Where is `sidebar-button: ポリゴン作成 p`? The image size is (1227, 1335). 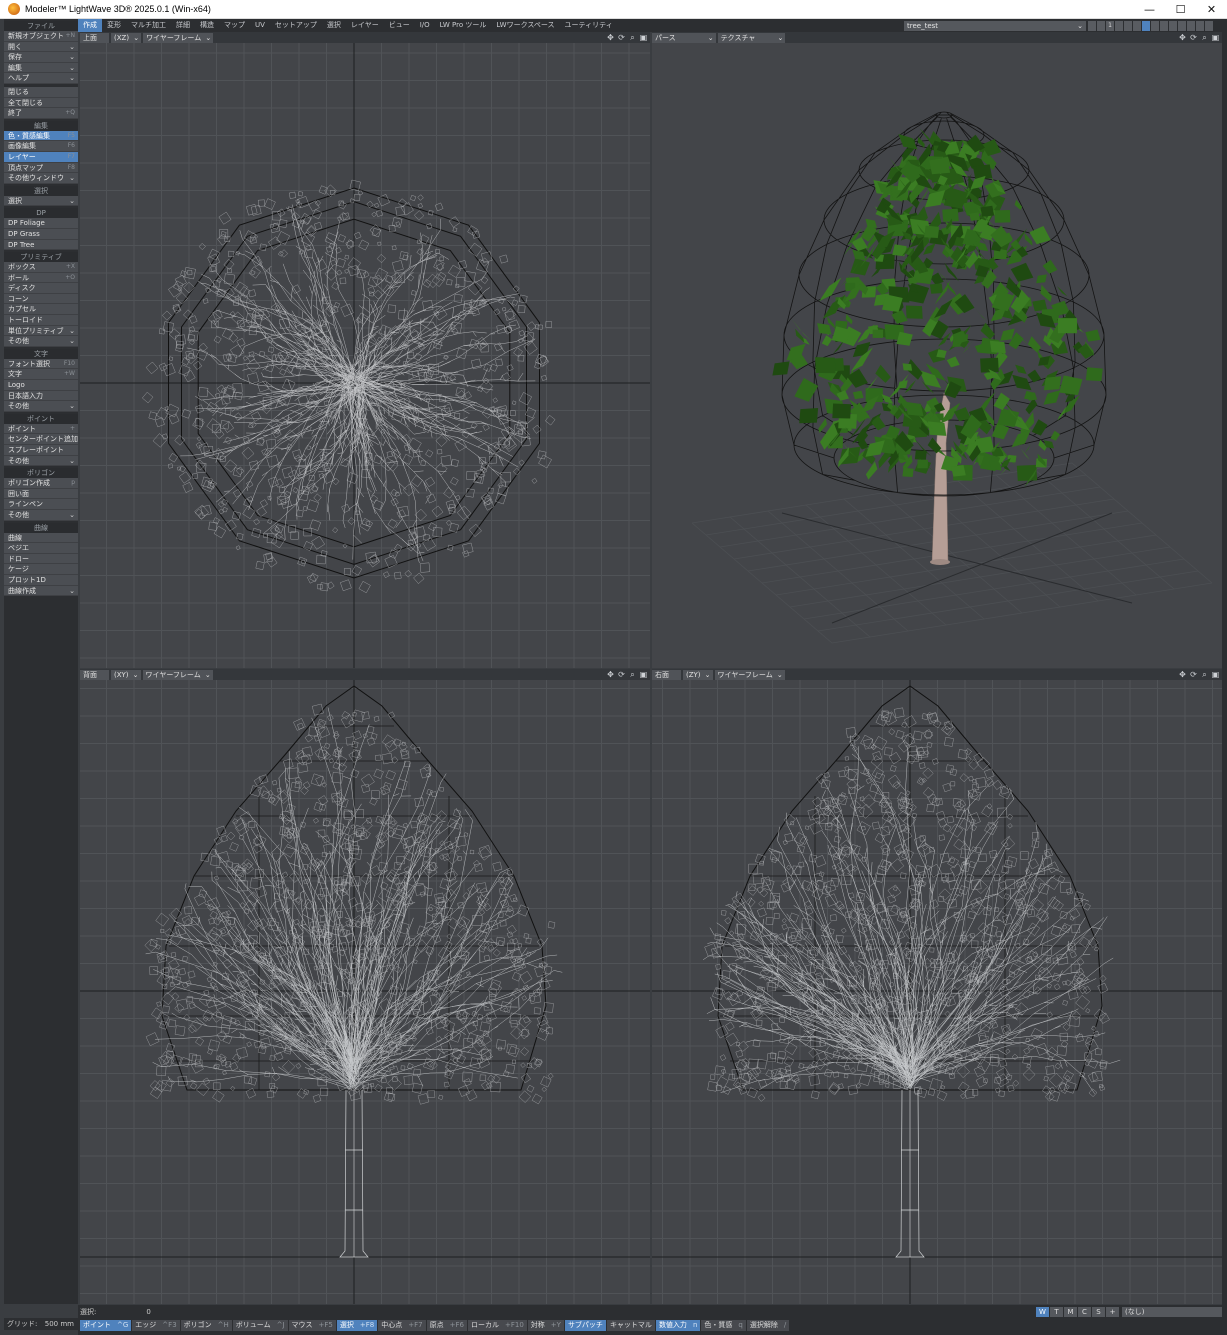 sidebar-button: ポリゴン作成 p is located at coordinates (41, 483).